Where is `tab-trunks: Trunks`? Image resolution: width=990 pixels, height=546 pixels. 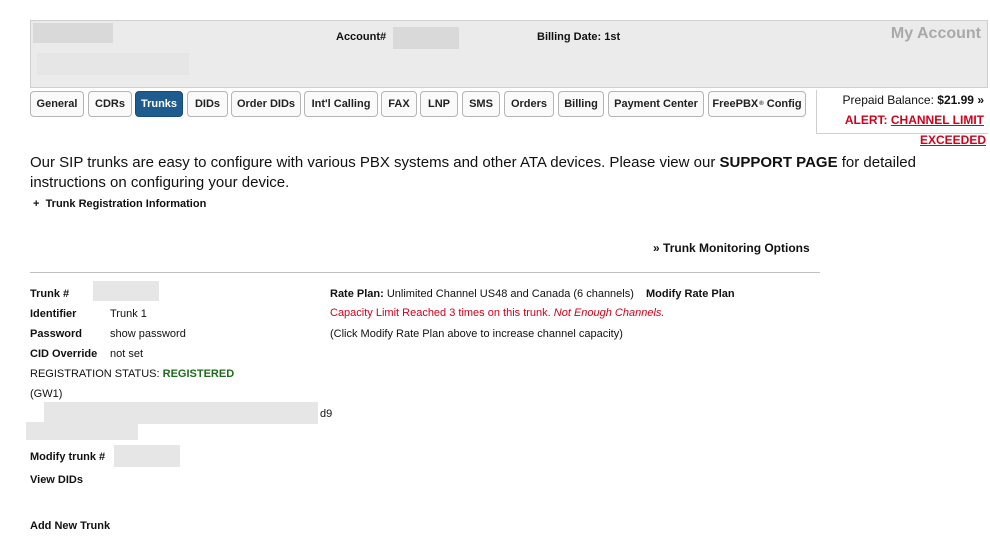 tab-trunks: Trunks is located at coordinates (159, 104).